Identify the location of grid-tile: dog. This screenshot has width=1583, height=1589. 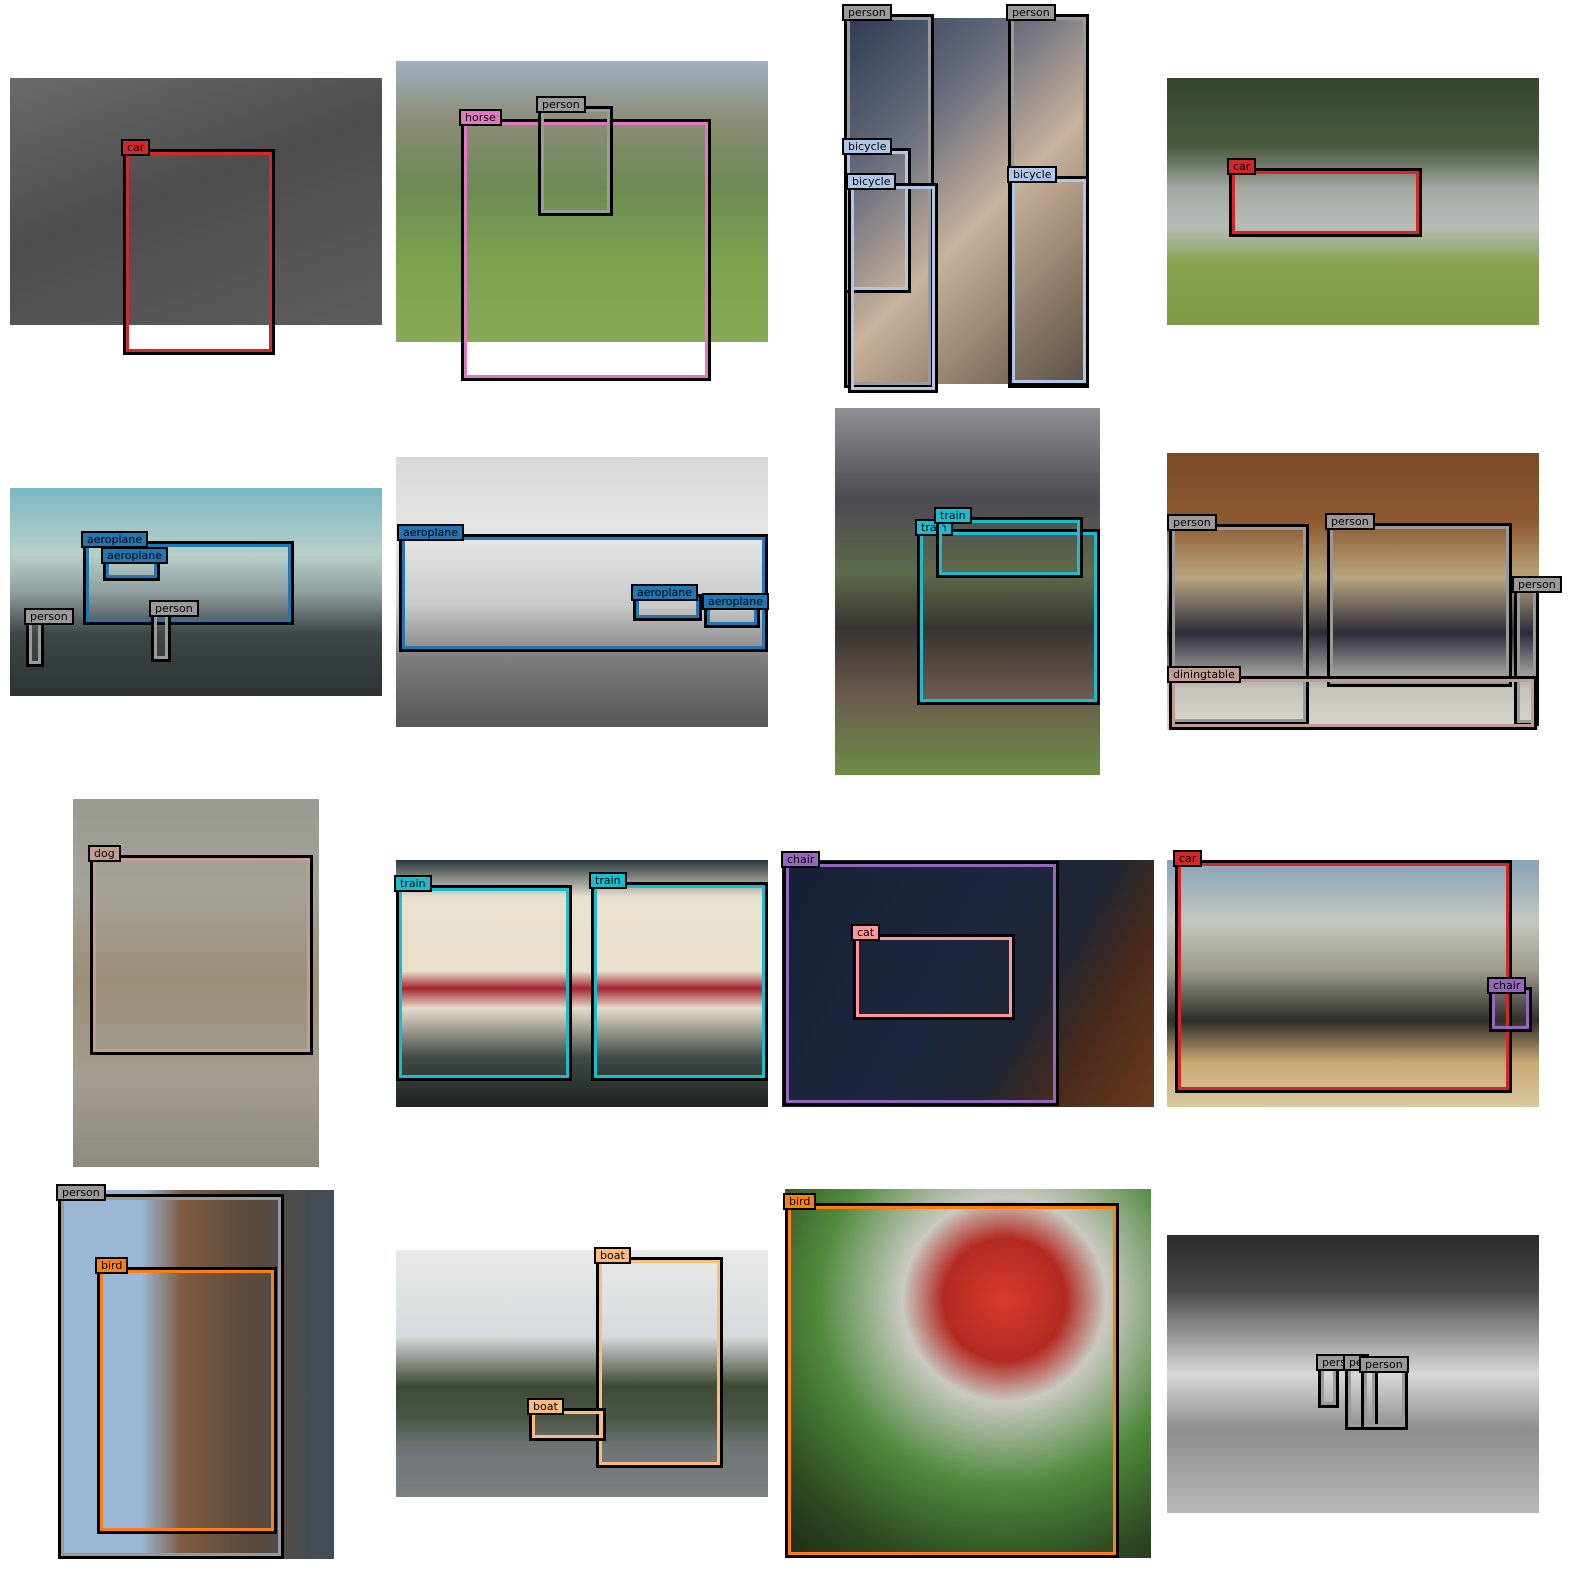
(196, 983).